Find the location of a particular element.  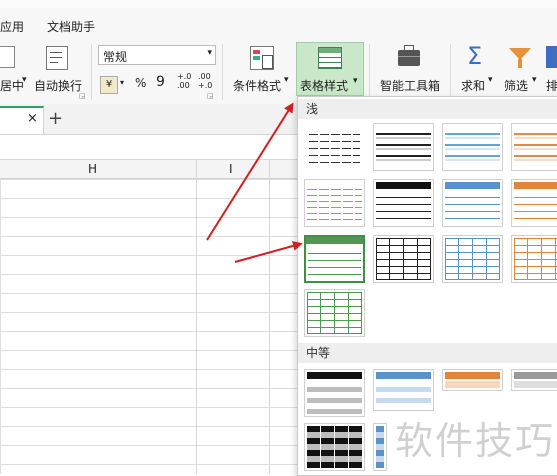

annotation-arrows is located at coordinates (254, 182).